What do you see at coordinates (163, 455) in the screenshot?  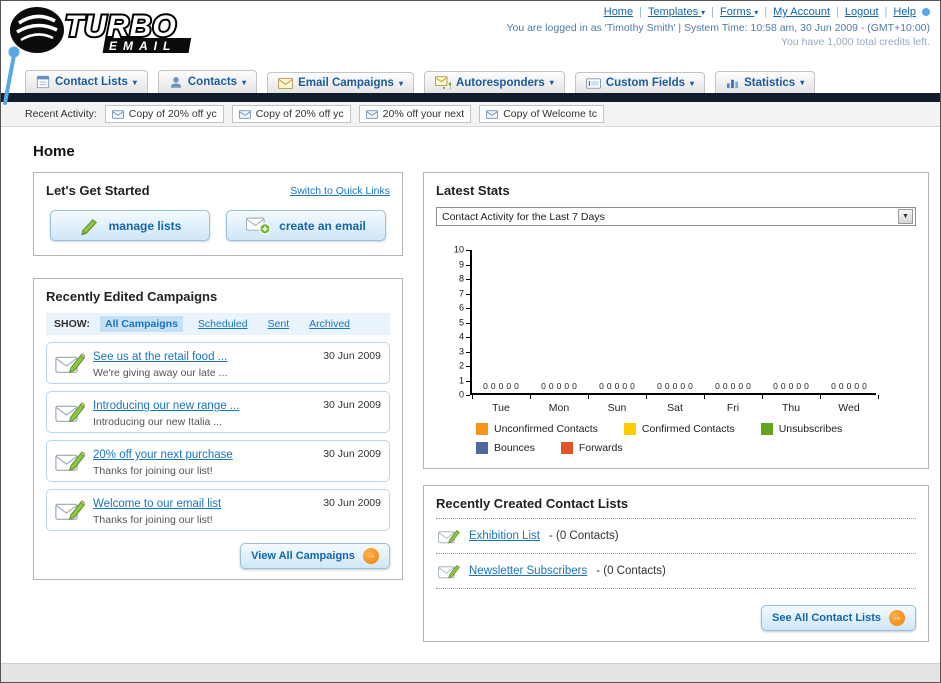 I see `campaign-link: 20% off your next purchase` at bounding box center [163, 455].